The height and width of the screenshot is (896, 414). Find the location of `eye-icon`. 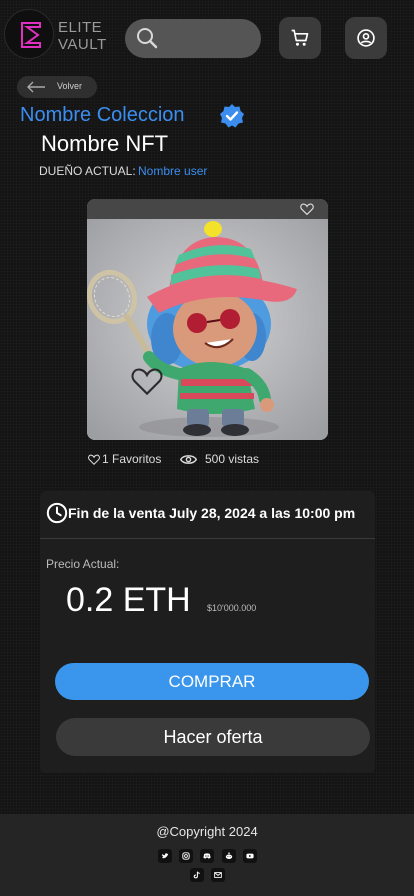

eye-icon is located at coordinates (188, 459).